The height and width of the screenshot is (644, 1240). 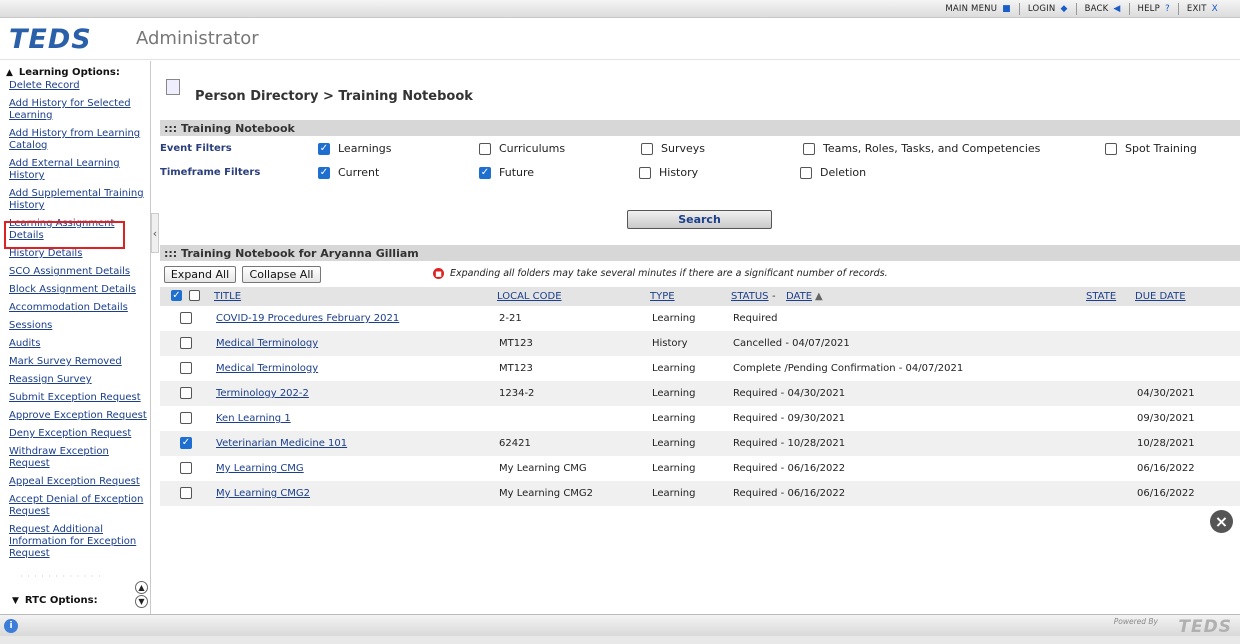 What do you see at coordinates (281, 274) in the screenshot?
I see `collapse-all-button: Collapse All` at bounding box center [281, 274].